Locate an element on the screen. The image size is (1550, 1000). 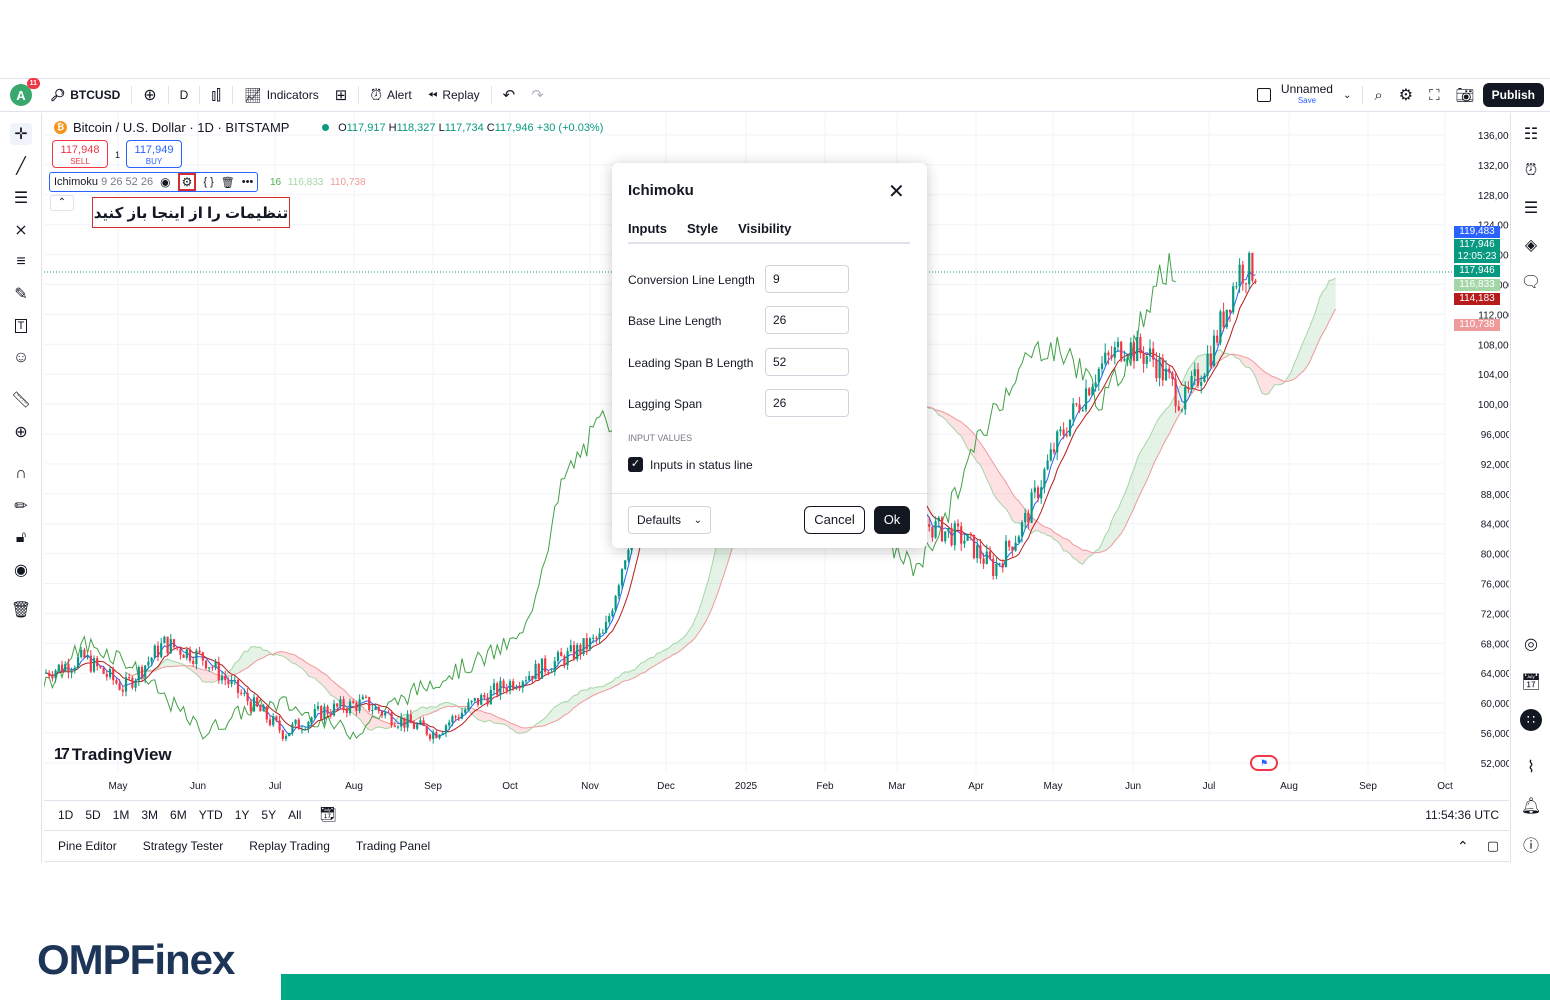
trash-icon: 🗑︎ is located at coordinates (228, 182).